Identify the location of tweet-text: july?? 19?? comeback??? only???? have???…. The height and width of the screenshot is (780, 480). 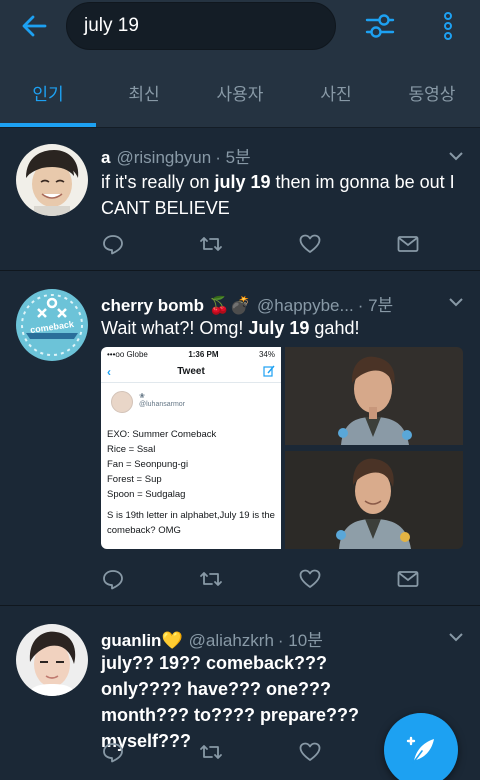
(230, 702).